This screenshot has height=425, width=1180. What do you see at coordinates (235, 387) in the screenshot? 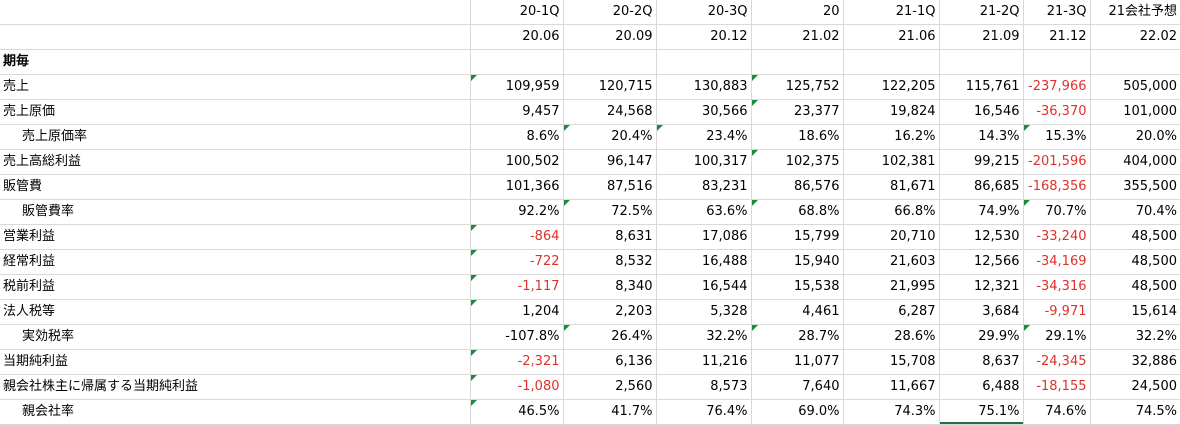
I see `row-label: 親会社株主に帰属する当期純利益` at bounding box center [235, 387].